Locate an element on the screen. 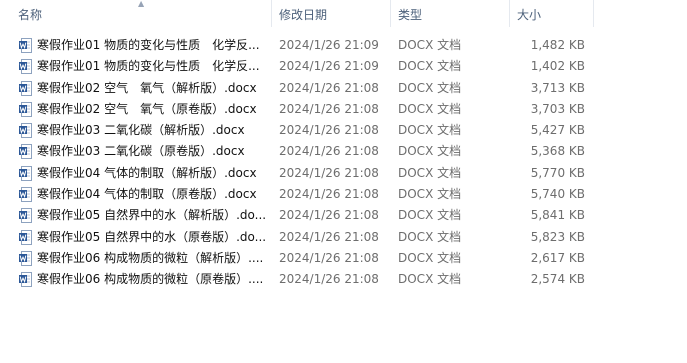 Image resolution: width=687 pixels, height=363 pixels. file-size: 2,574 KB is located at coordinates (557, 279).